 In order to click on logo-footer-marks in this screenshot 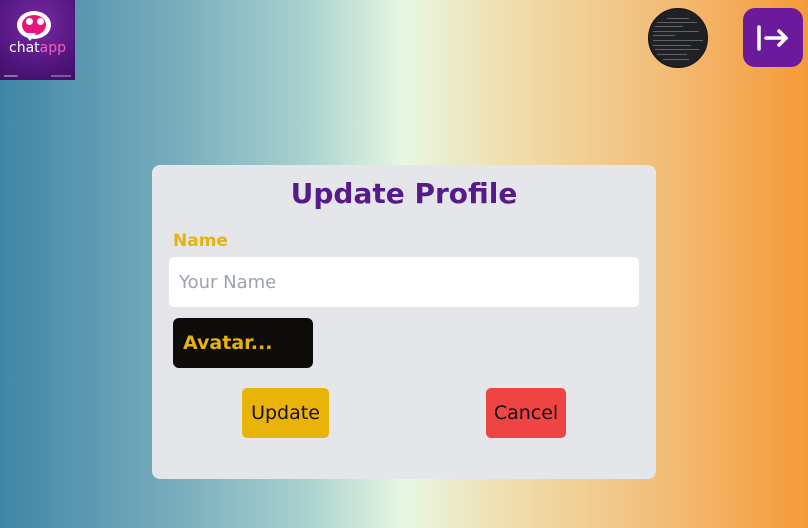, I will do `click(37, 76)`.